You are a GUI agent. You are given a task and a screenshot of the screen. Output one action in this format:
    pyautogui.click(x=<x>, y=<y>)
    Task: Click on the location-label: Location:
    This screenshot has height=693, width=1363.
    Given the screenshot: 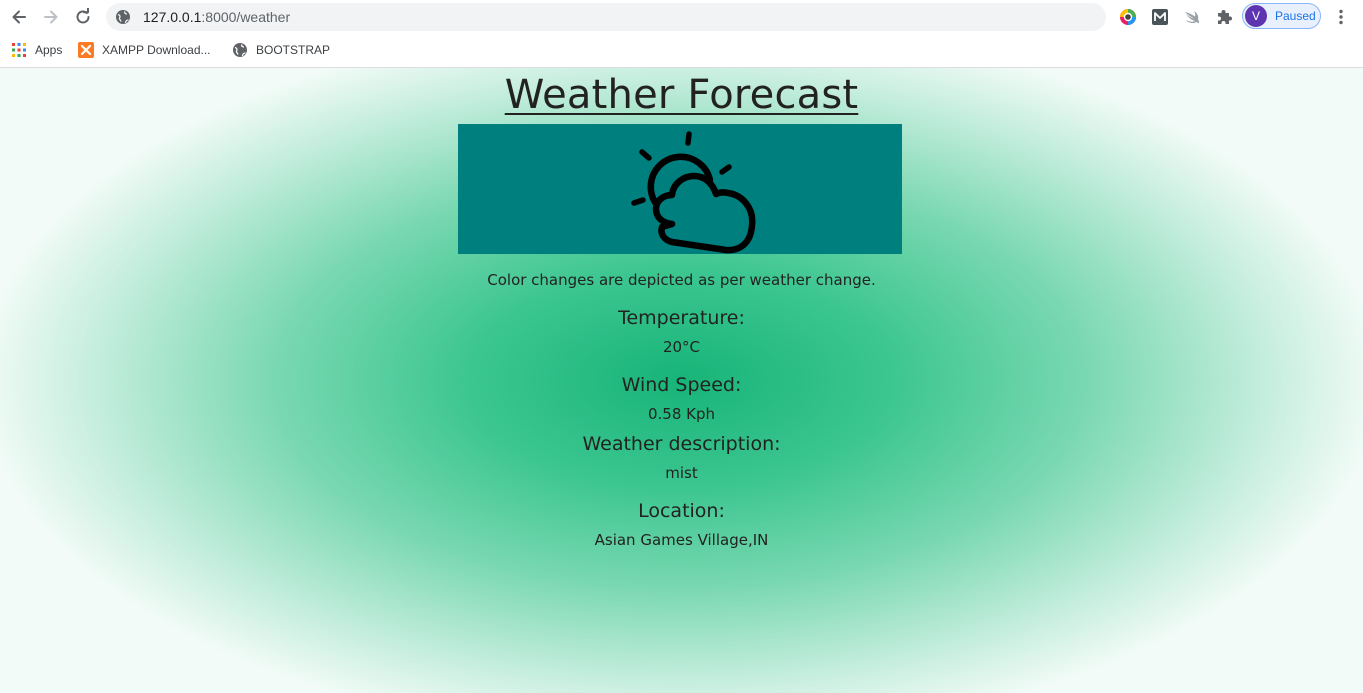 What is the action you would take?
    pyautogui.click(x=681, y=511)
    